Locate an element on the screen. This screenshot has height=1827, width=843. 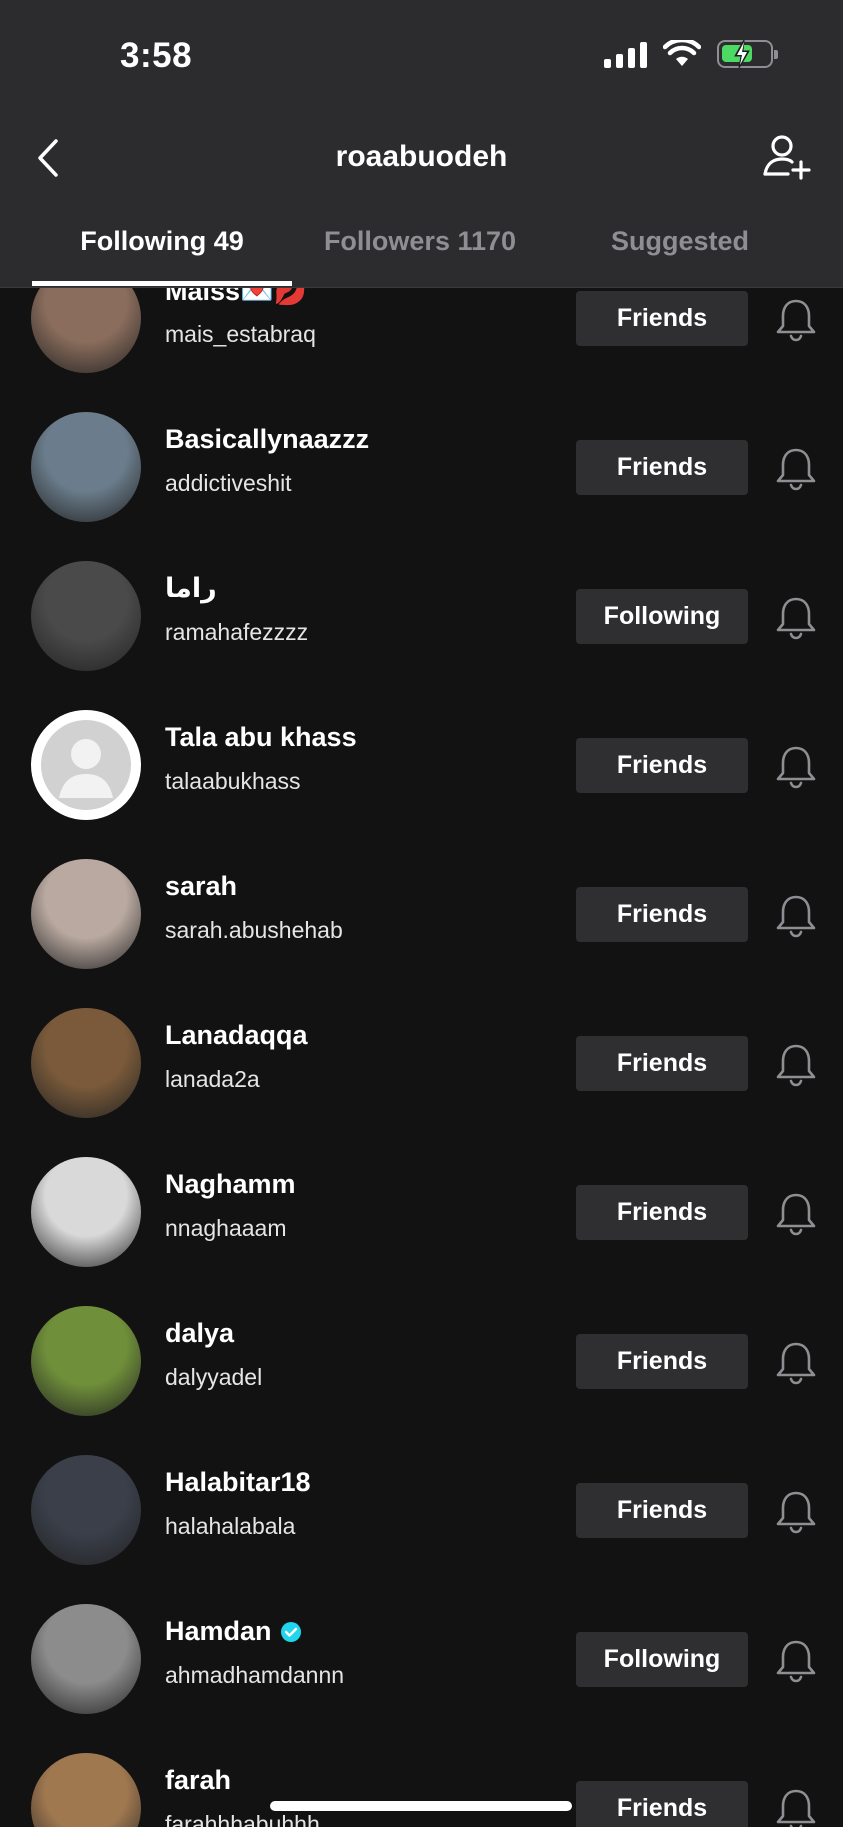
user-handle: ramahafezzzz is located at coordinates (237, 632).